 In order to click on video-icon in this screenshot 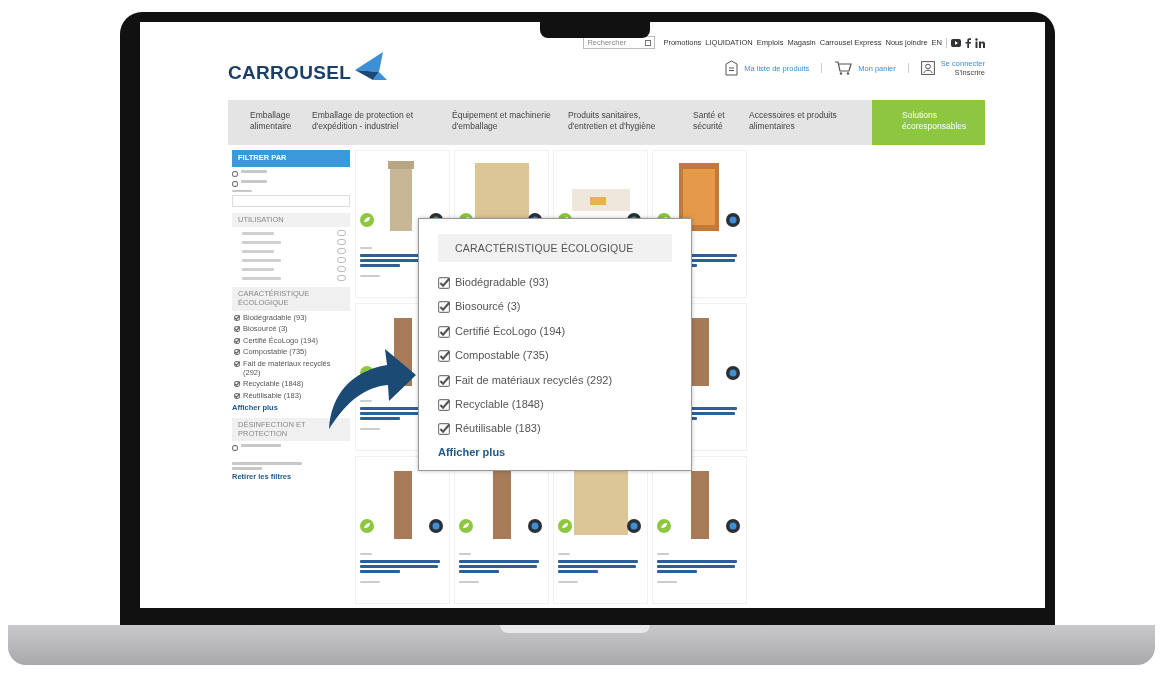, I will do `click(956, 42)`.